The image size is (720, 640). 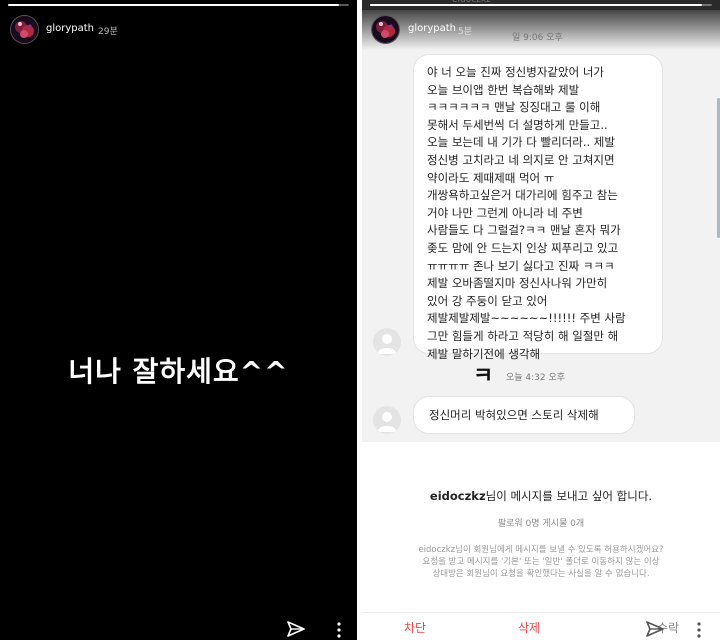 What do you see at coordinates (517, 283) in the screenshot?
I see `message-line: 제발 오바좀떨지마 정신사나워 가만히` at bounding box center [517, 283].